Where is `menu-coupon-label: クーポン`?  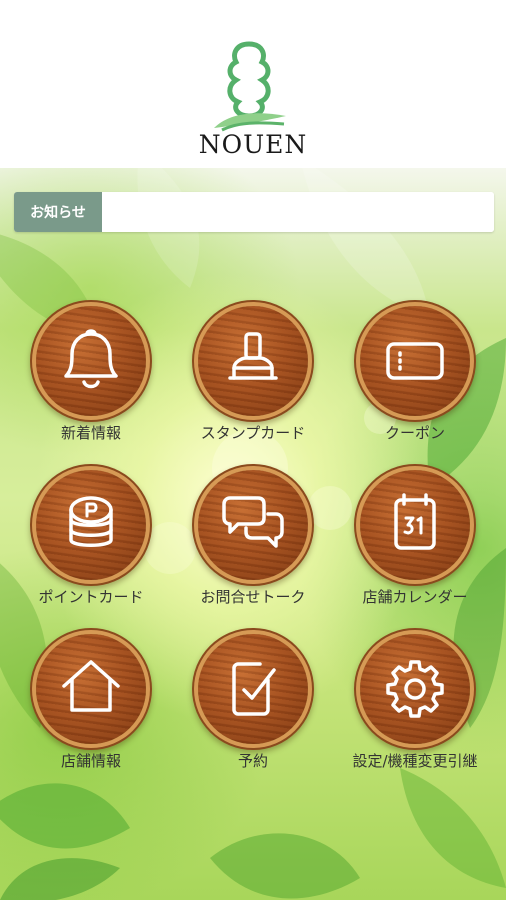 menu-coupon-label: クーポン is located at coordinates (414, 433).